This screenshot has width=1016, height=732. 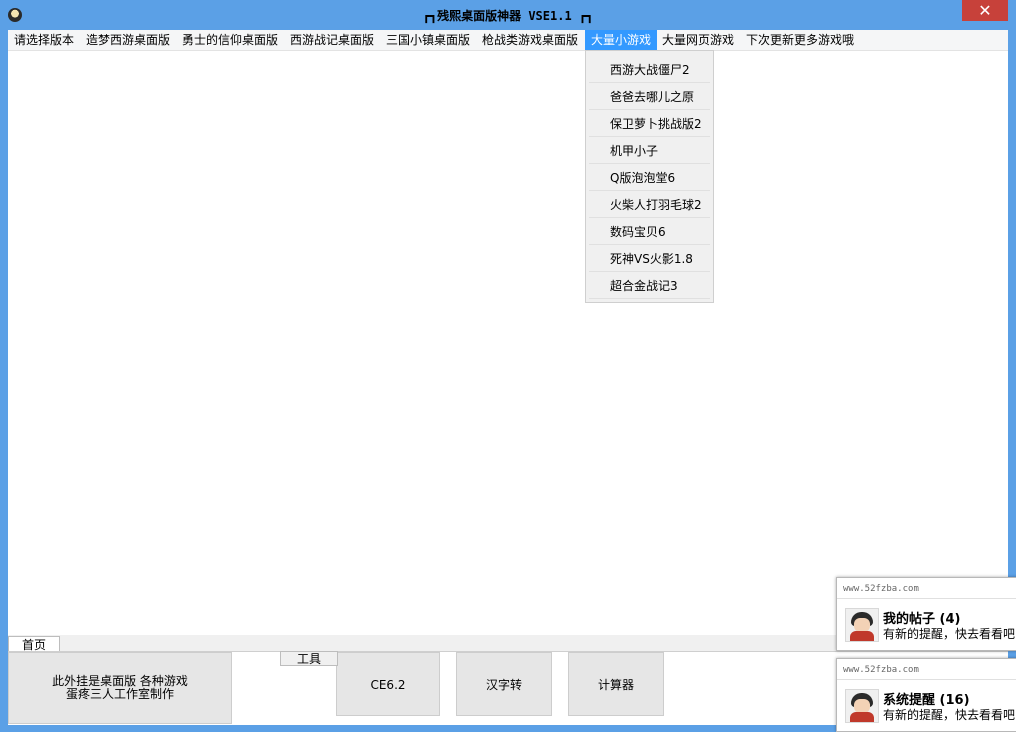 What do you see at coordinates (388, 684) in the screenshot?
I see `ce-button: CE6.2` at bounding box center [388, 684].